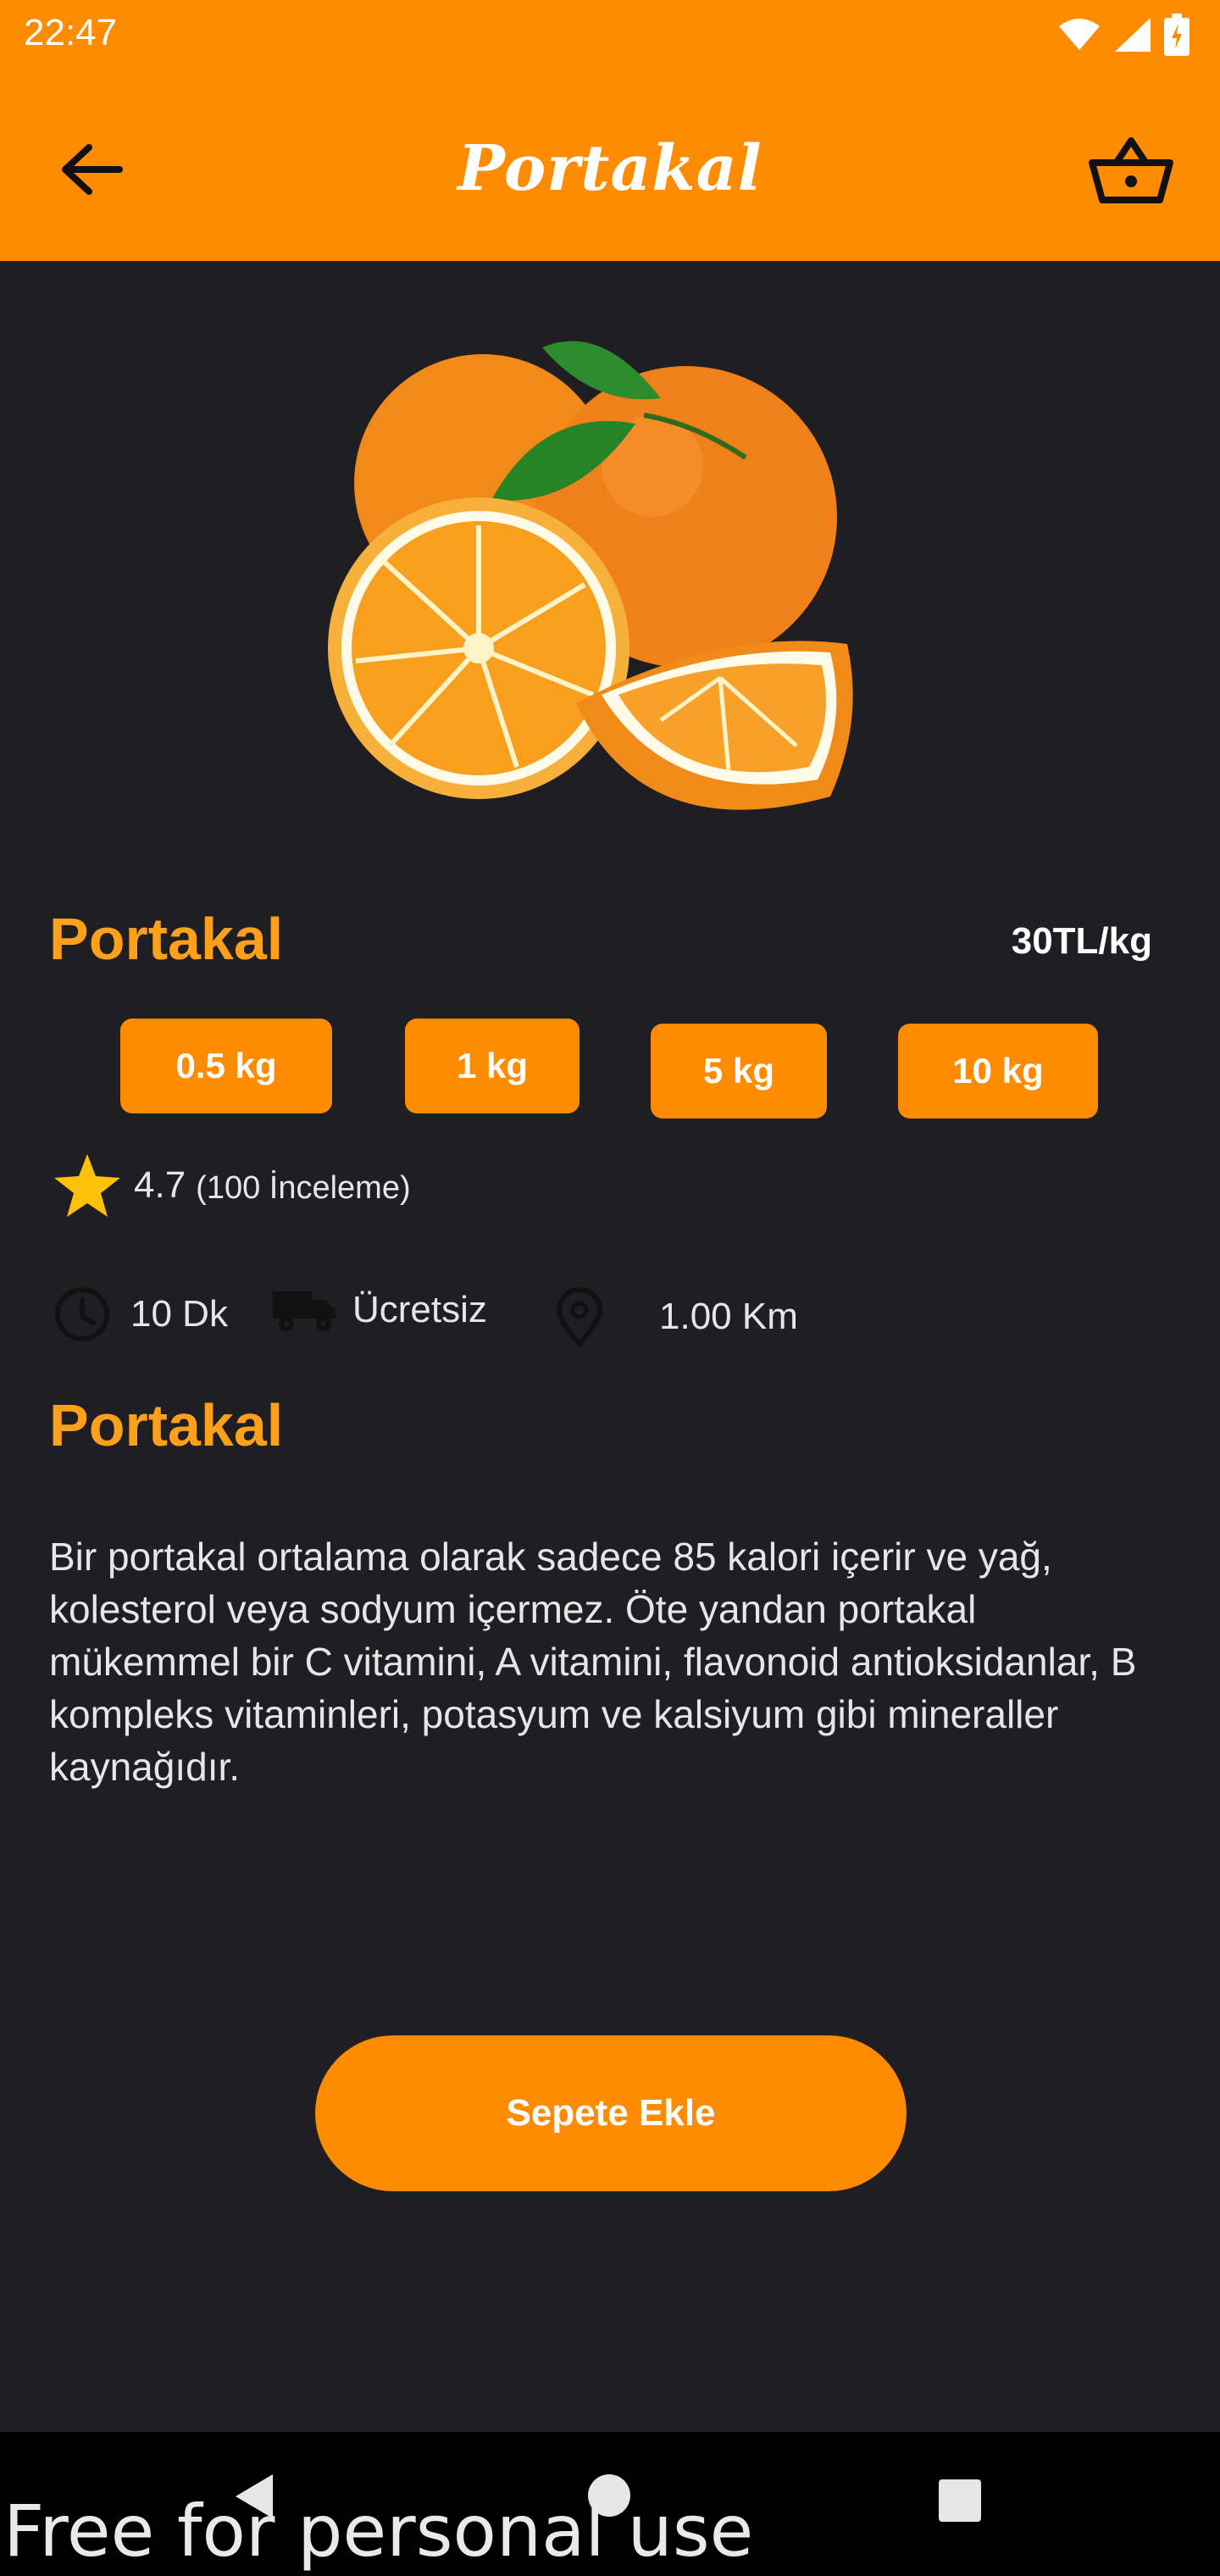  I want to click on delivery-fee: Ücretsiz, so click(379, 1310).